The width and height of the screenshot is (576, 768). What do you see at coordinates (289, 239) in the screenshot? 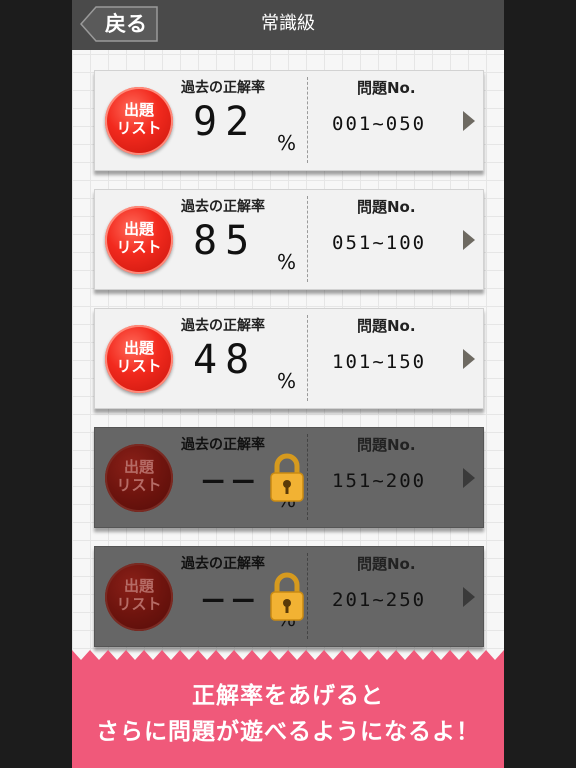
I see `question-list-row-2: 出題 リスト 過去の正解率 85 % 問題No. 051~100` at bounding box center [289, 239].